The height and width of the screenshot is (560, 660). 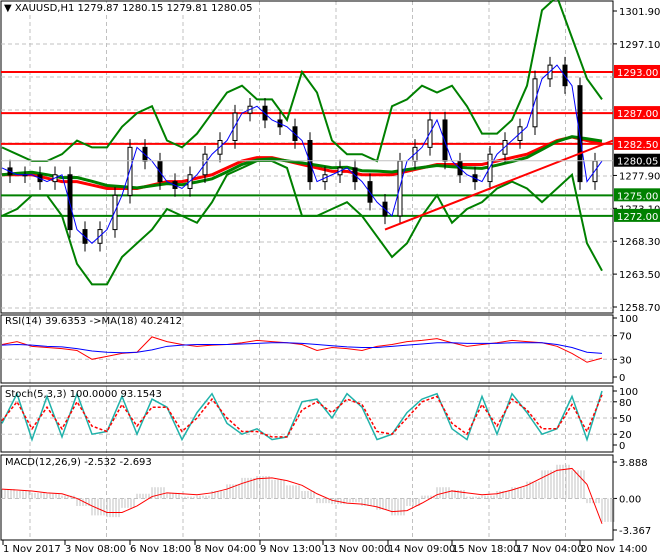 I want to click on price-tick-label: 1263.50, so click(x=639, y=275).